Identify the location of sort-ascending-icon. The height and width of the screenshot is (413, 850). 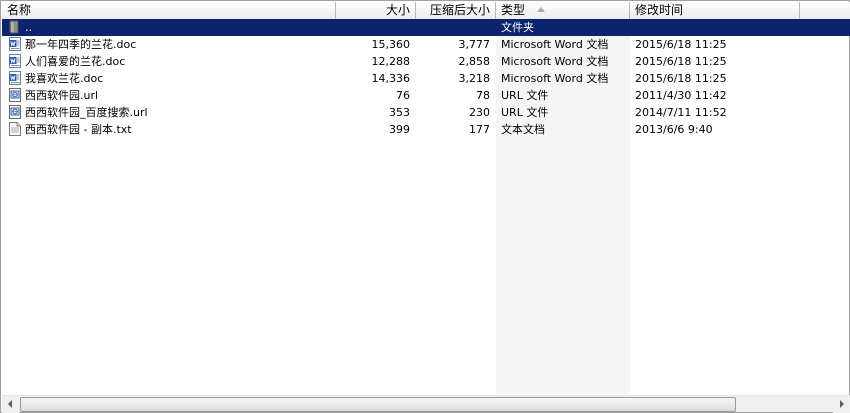
(541, 9).